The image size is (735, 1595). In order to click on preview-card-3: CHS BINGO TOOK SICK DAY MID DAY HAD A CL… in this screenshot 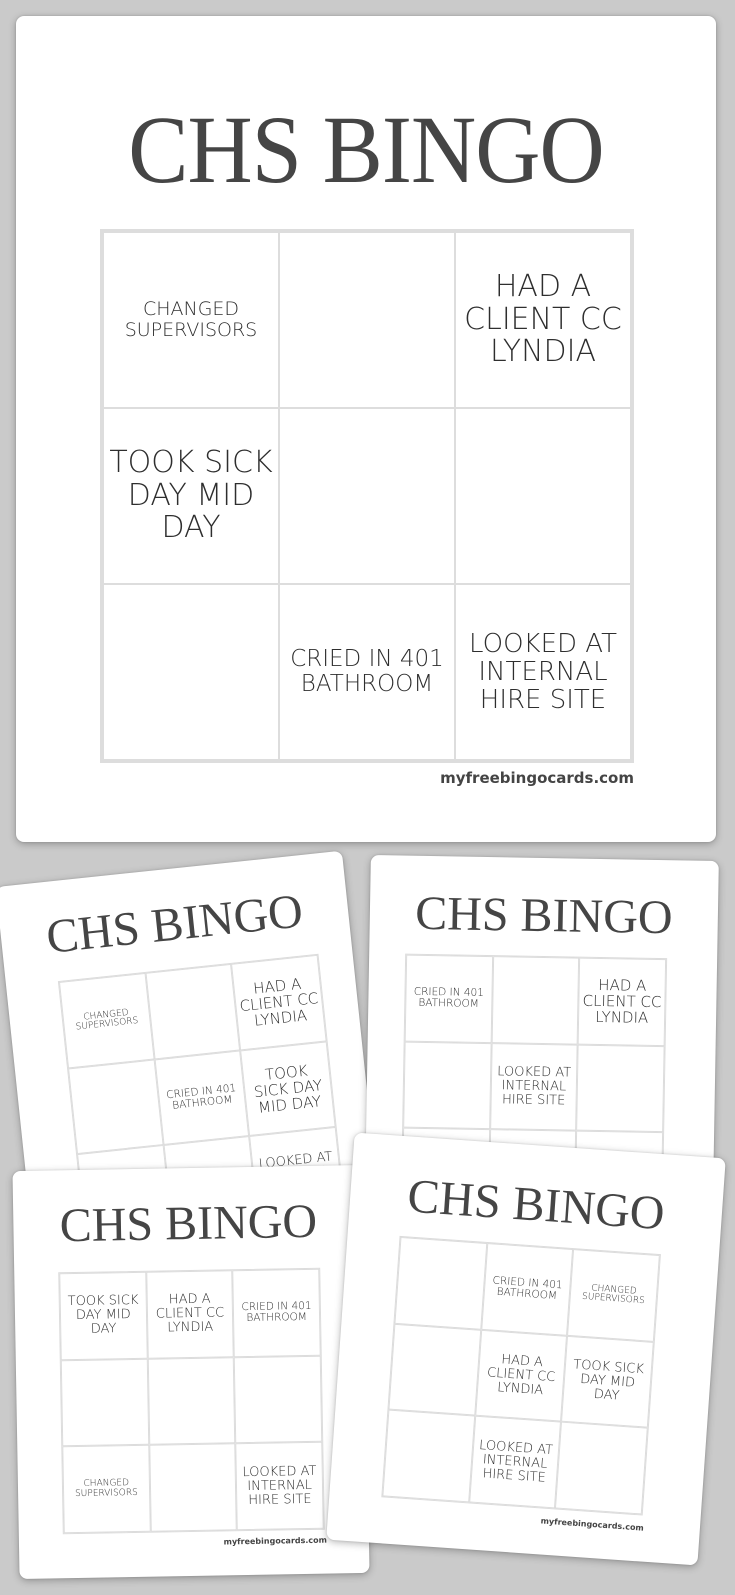, I will do `click(191, 1372)`.